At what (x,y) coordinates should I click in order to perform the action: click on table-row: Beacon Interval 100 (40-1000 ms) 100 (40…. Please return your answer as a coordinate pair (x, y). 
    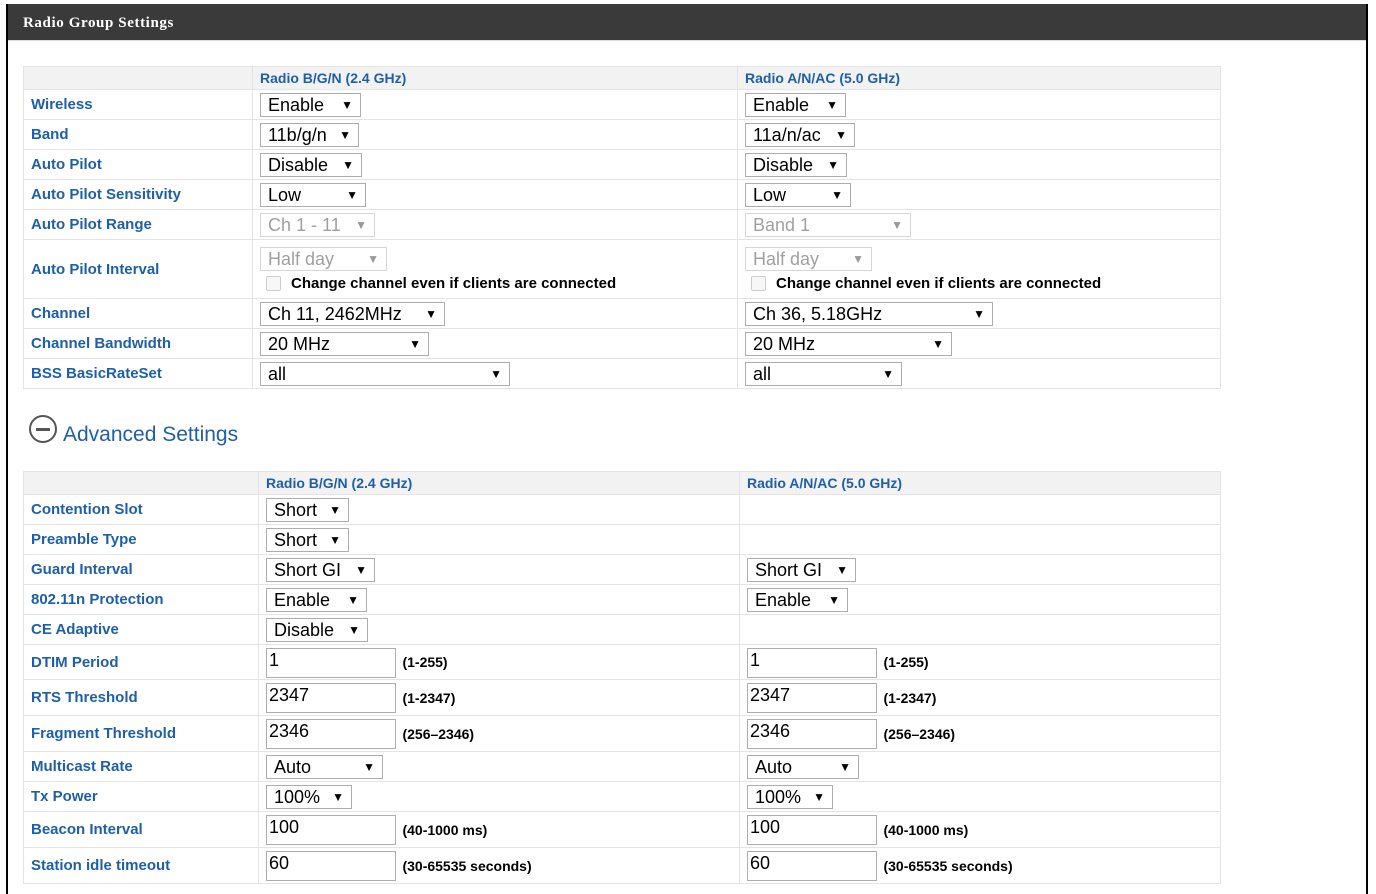
    Looking at the image, I should click on (622, 829).